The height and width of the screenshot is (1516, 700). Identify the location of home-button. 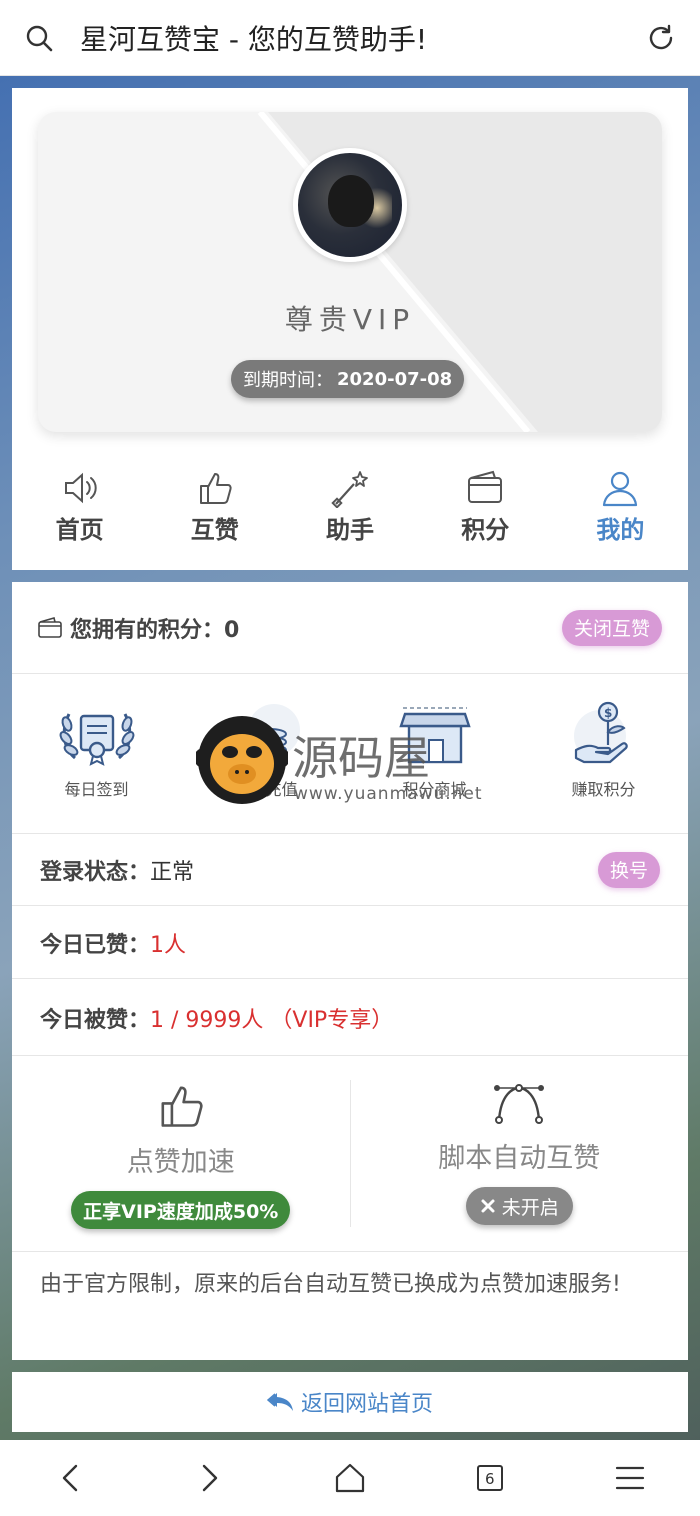
(350, 1478).